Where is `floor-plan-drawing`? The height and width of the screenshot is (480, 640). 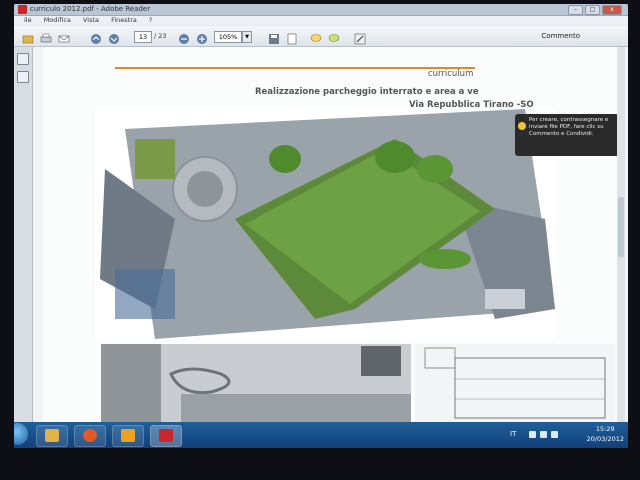 floor-plan-drawing is located at coordinates (515, 383).